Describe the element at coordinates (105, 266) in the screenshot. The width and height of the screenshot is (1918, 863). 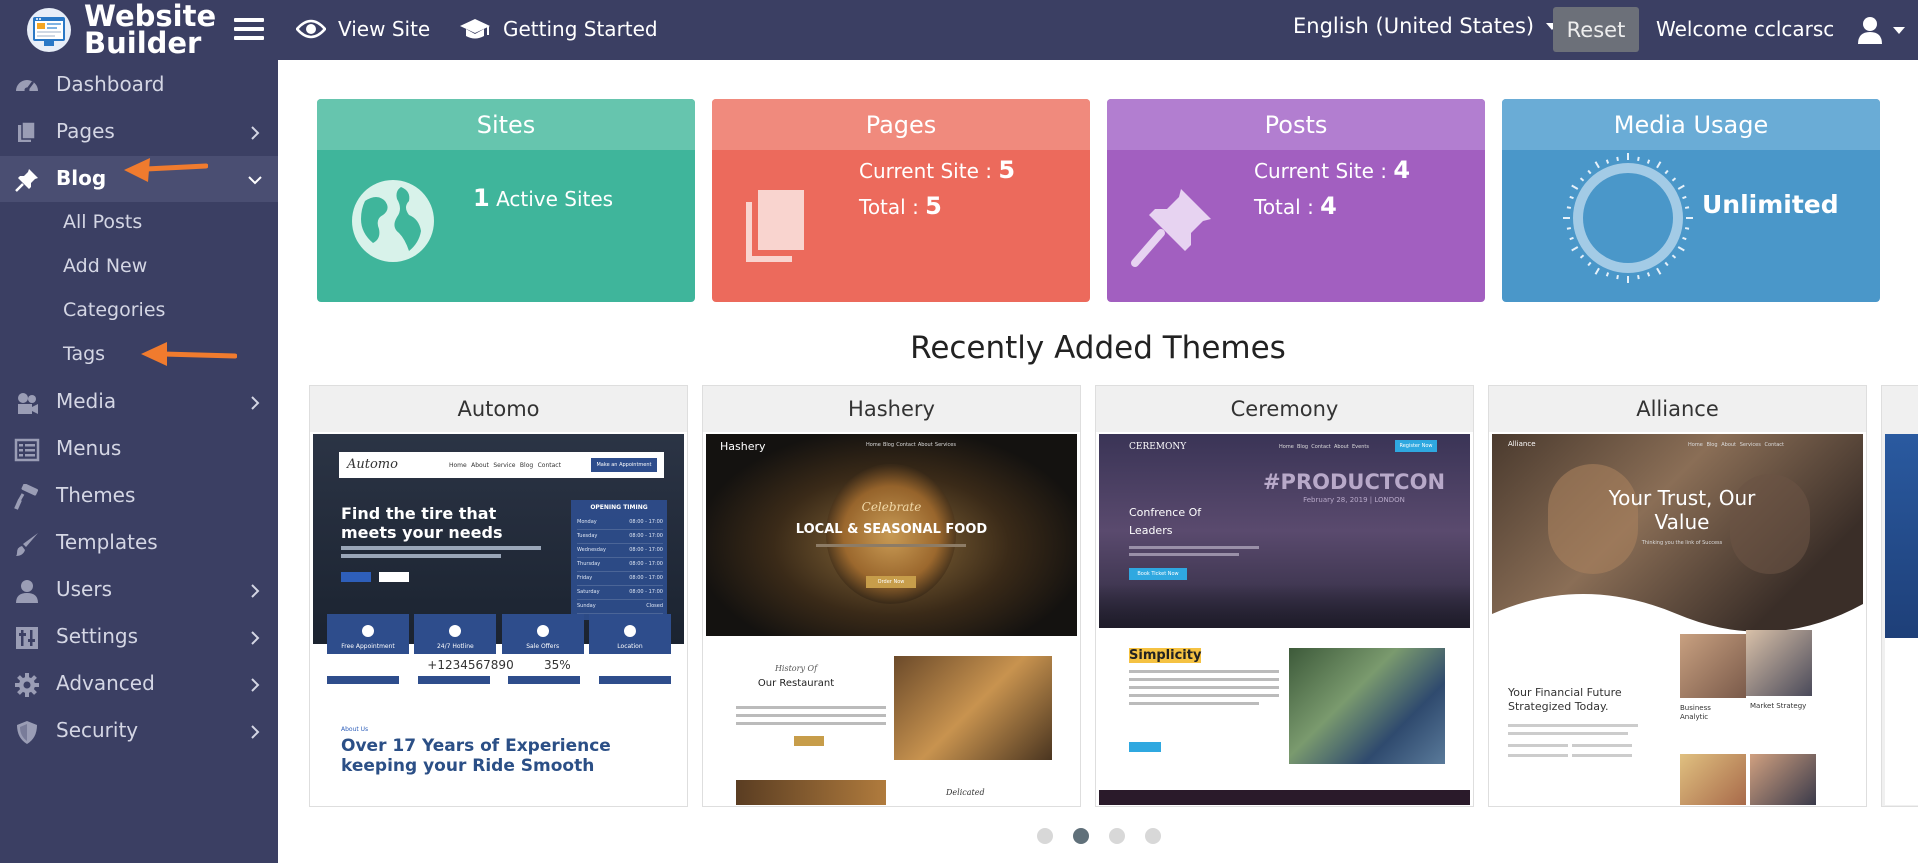
I see `sidebar-subitem-add-new: Add New` at that location.